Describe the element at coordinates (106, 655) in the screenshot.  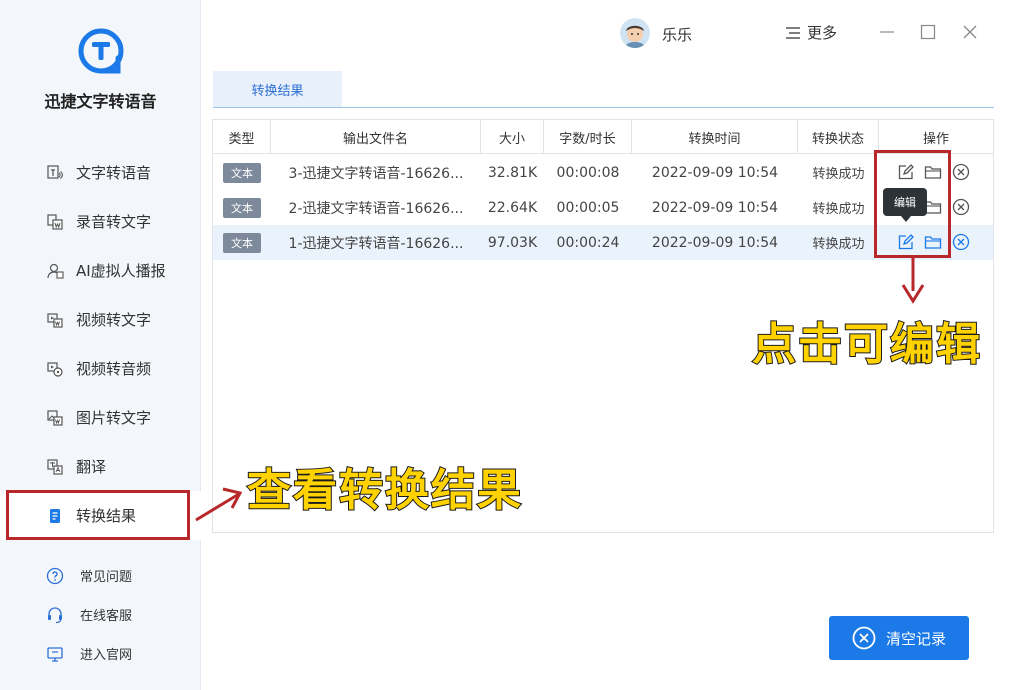
I see `sidebar-link-label: 进入官网` at that location.